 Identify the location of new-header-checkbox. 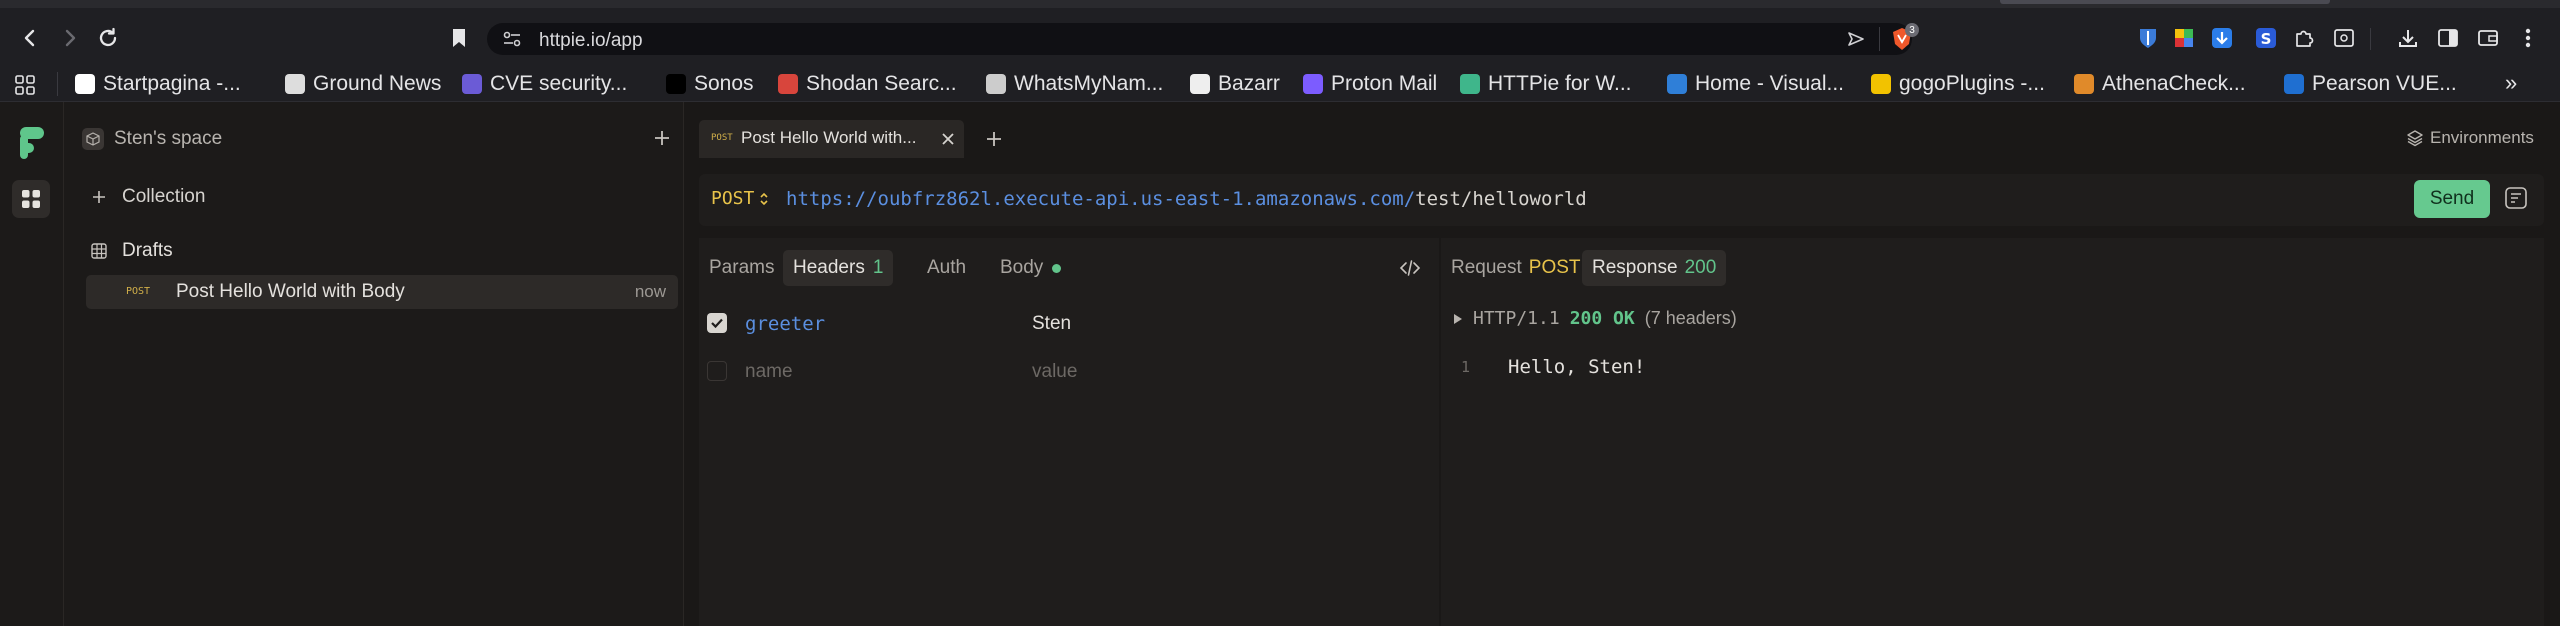
(717, 371).